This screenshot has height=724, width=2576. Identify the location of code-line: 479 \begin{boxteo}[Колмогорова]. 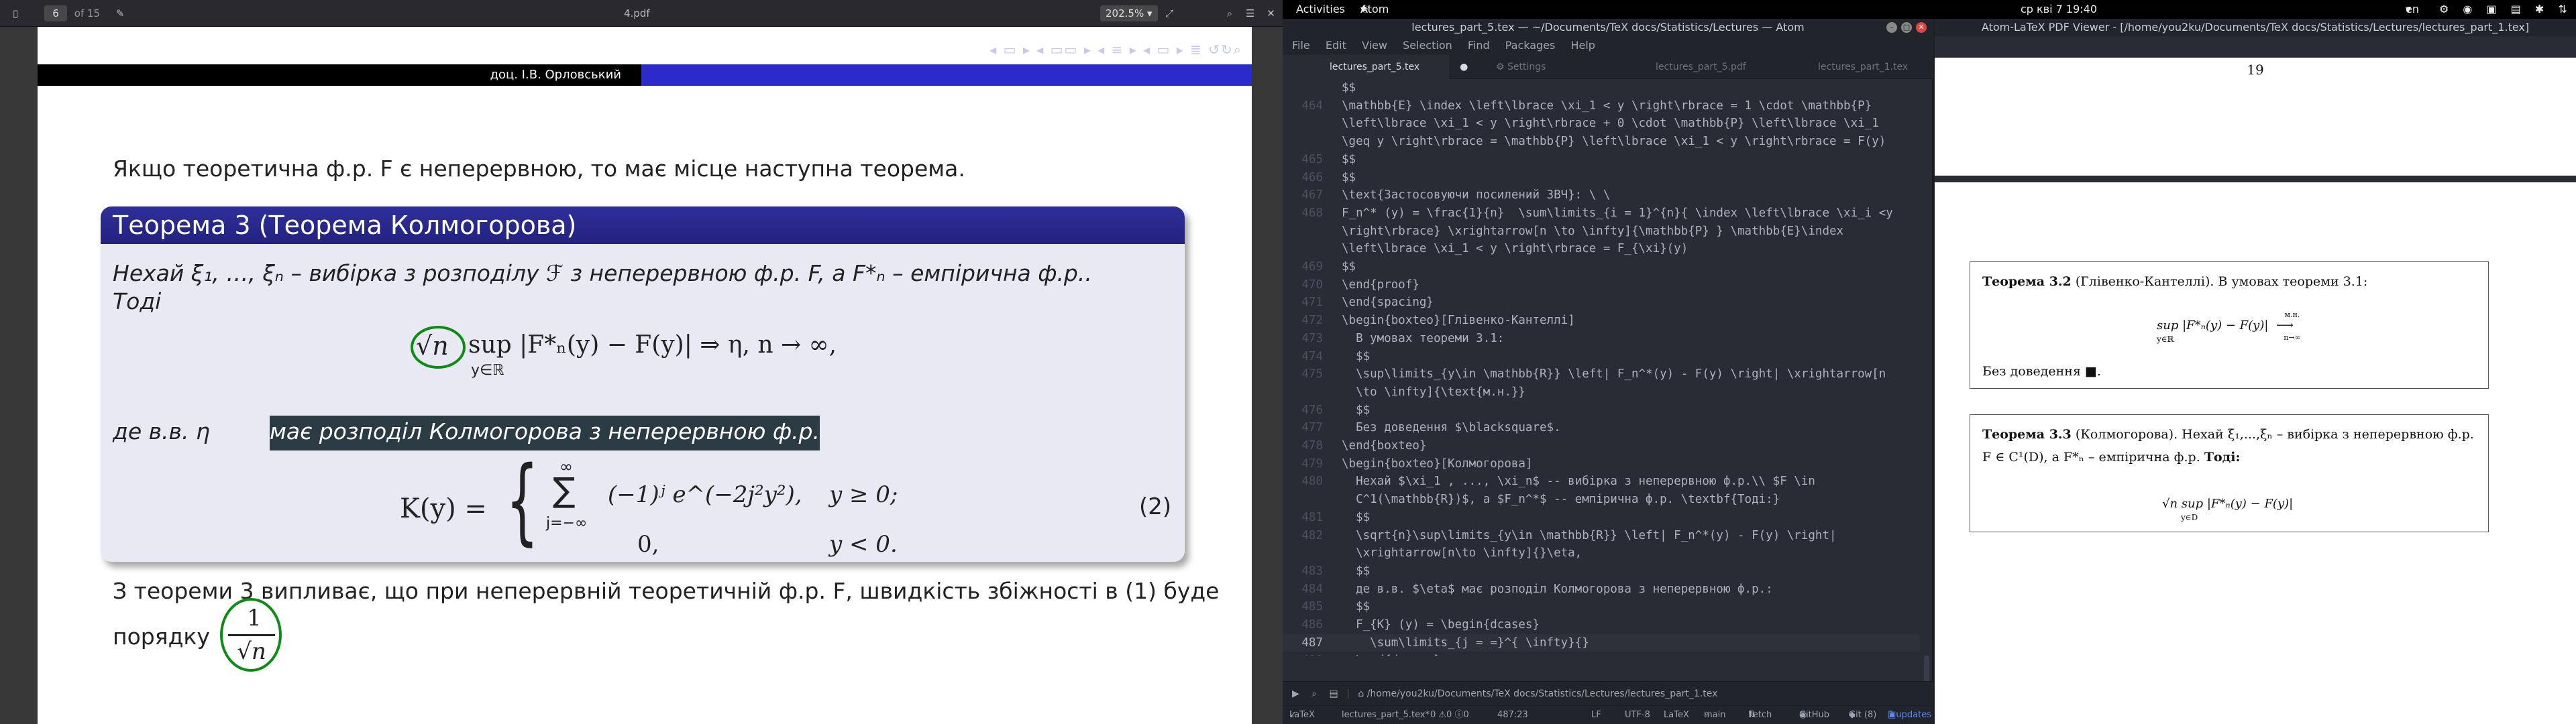
(1601, 464).